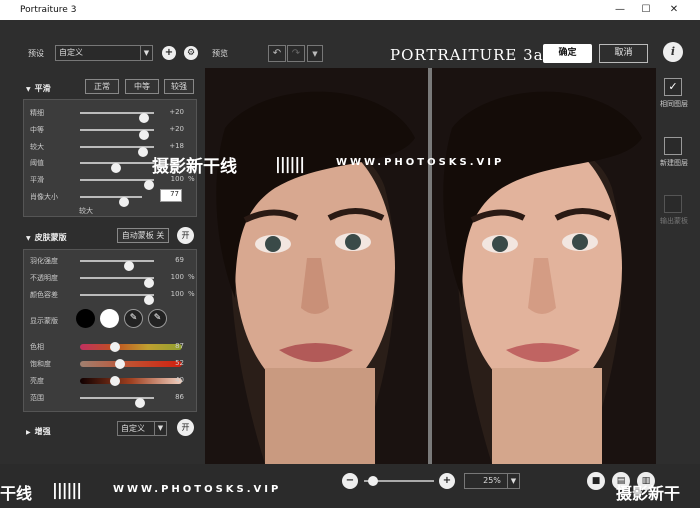 The height and width of the screenshot is (508, 700). I want to click on zoom-value: 25%, so click(492, 480).